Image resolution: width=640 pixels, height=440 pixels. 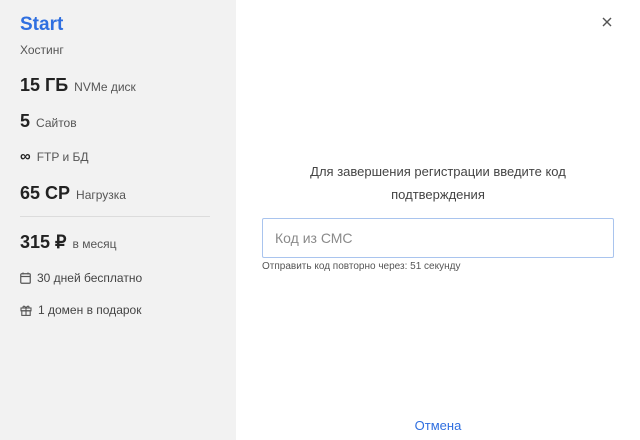 What do you see at coordinates (25, 278) in the screenshot?
I see `calendar-icon` at bounding box center [25, 278].